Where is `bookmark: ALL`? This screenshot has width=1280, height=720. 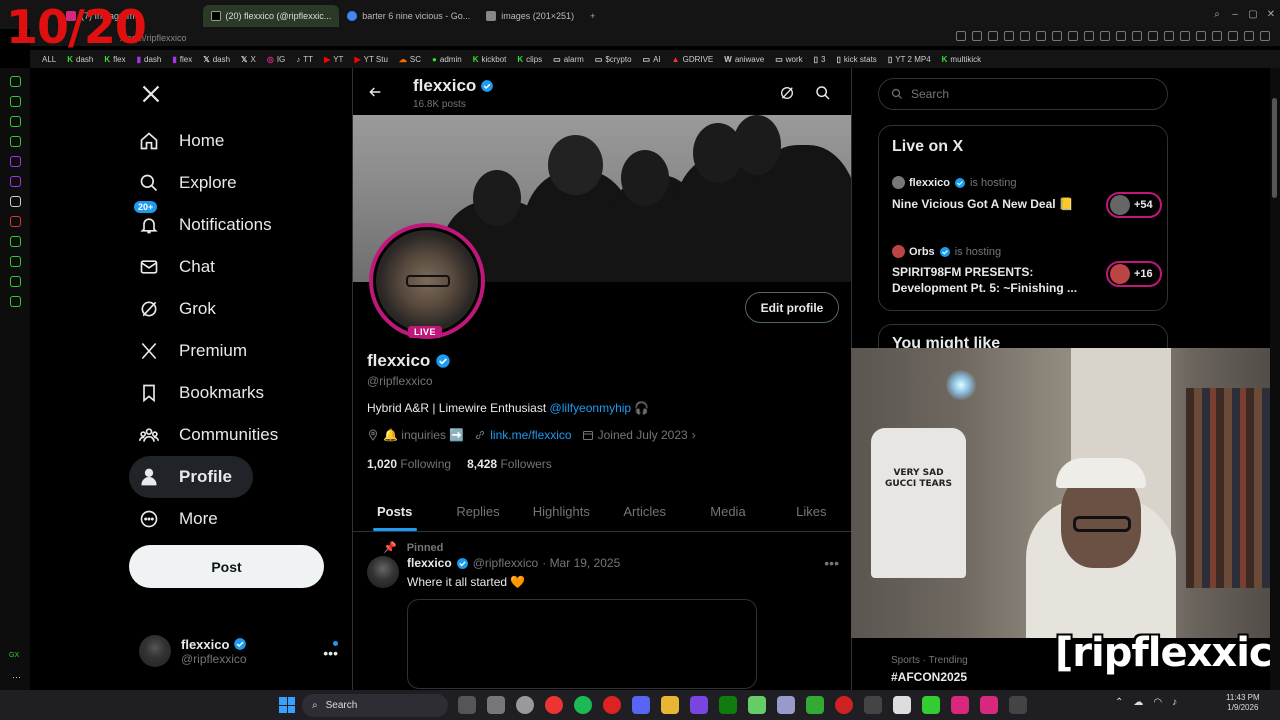 bookmark: ALL is located at coordinates (49, 59).